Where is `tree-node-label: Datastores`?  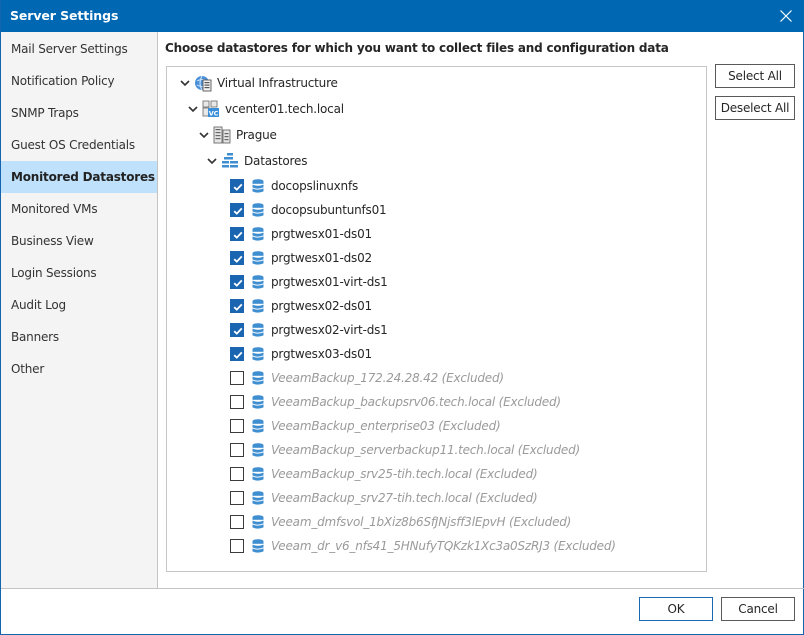
tree-node-label: Datastores is located at coordinates (276, 161).